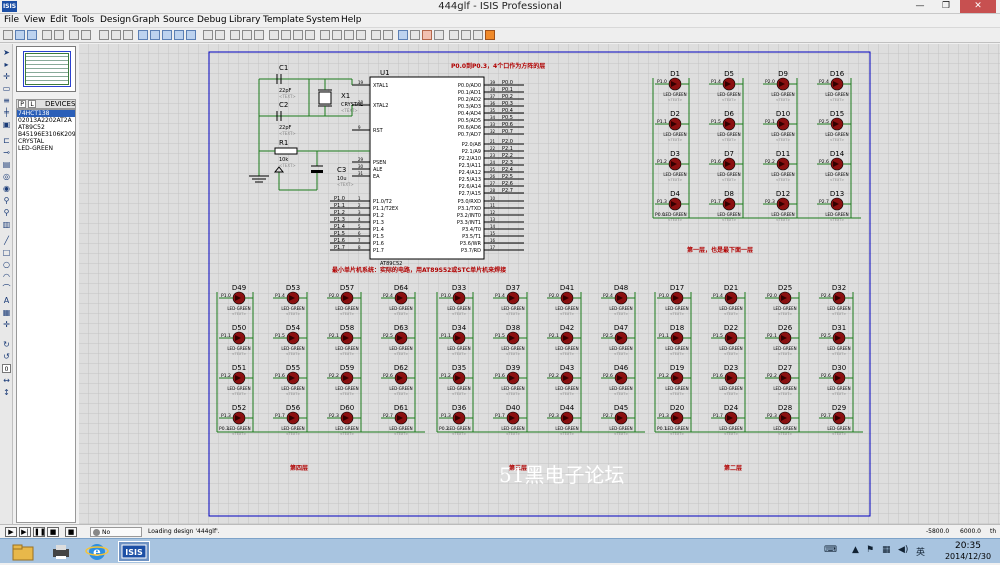 This screenshot has width=1000, height=565. Describe the element at coordinates (920, 6) in the screenshot. I see `minimize-button: —` at that location.